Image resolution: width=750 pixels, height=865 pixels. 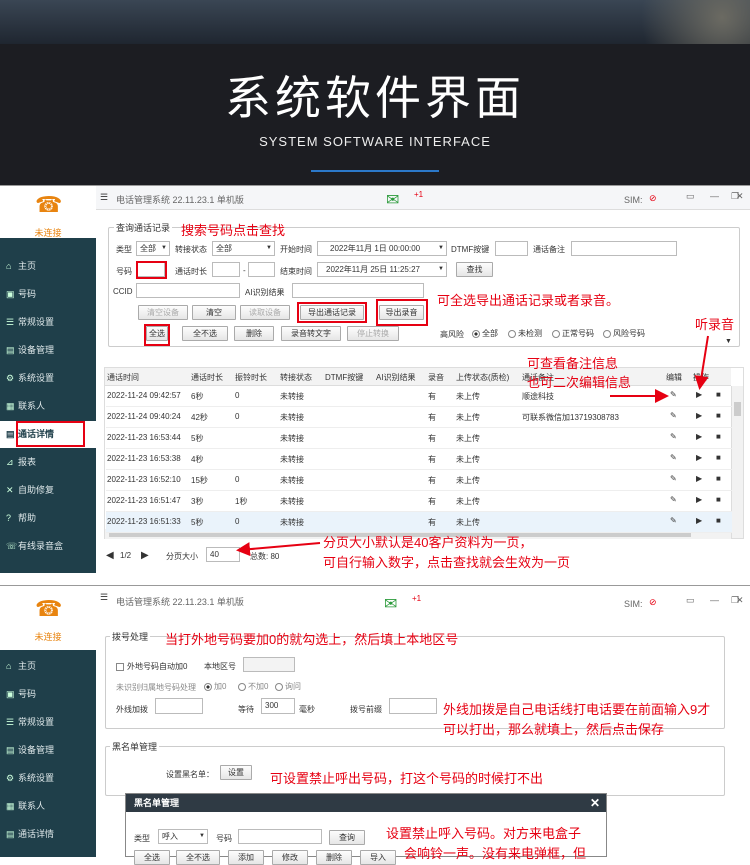 What do you see at coordinates (413, 706) in the screenshot?
I see `dial-prefix-input` at bounding box center [413, 706].